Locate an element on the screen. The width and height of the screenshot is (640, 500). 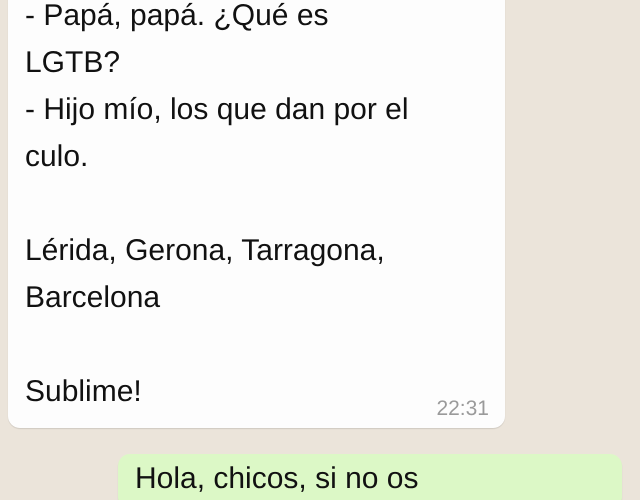
message-text: - Hijo mío, los que dan por el is located at coordinates (217, 110).